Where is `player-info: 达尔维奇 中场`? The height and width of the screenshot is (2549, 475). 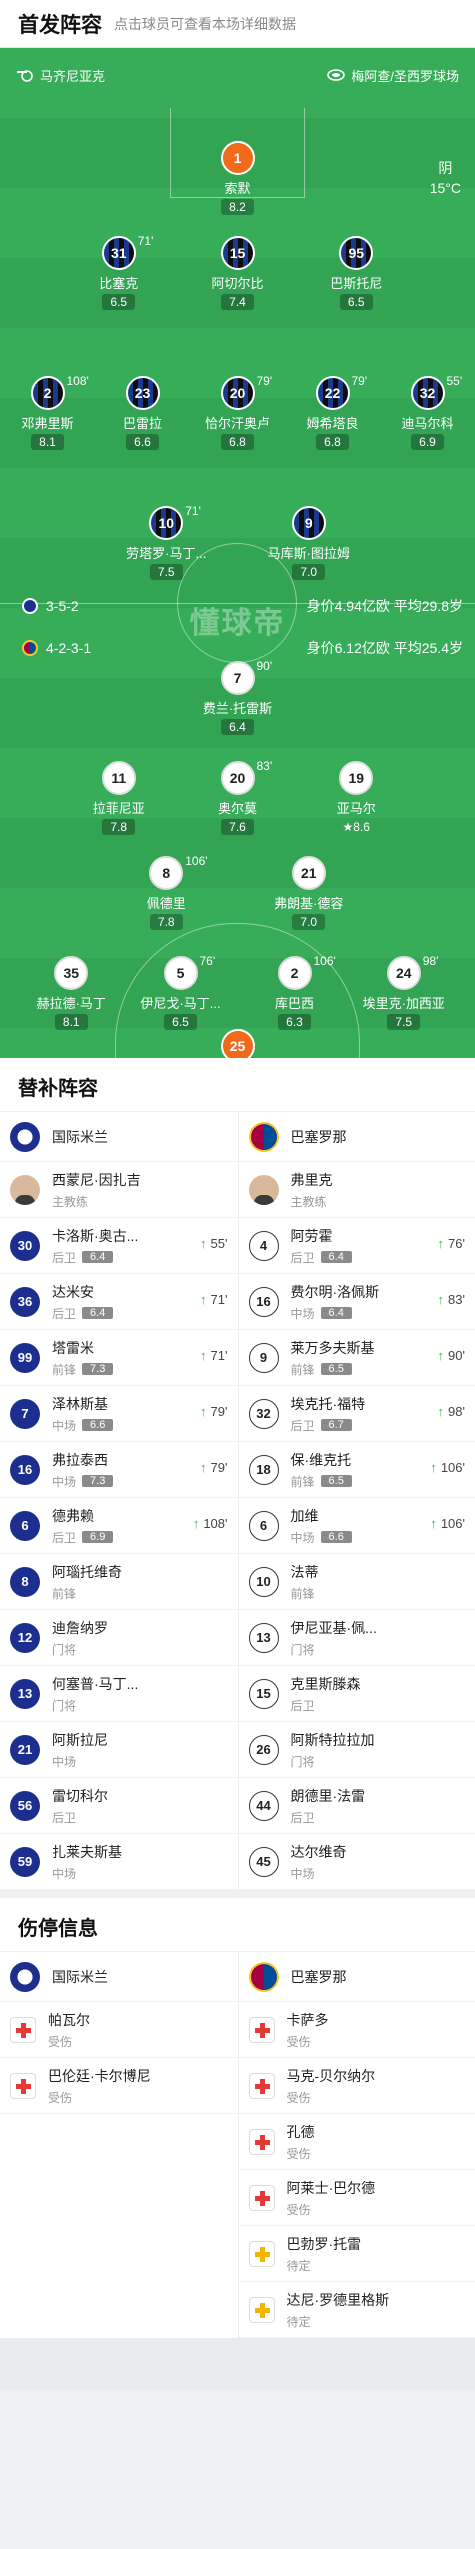 player-info: 达尔维奇 中场 is located at coordinates (378, 1862).